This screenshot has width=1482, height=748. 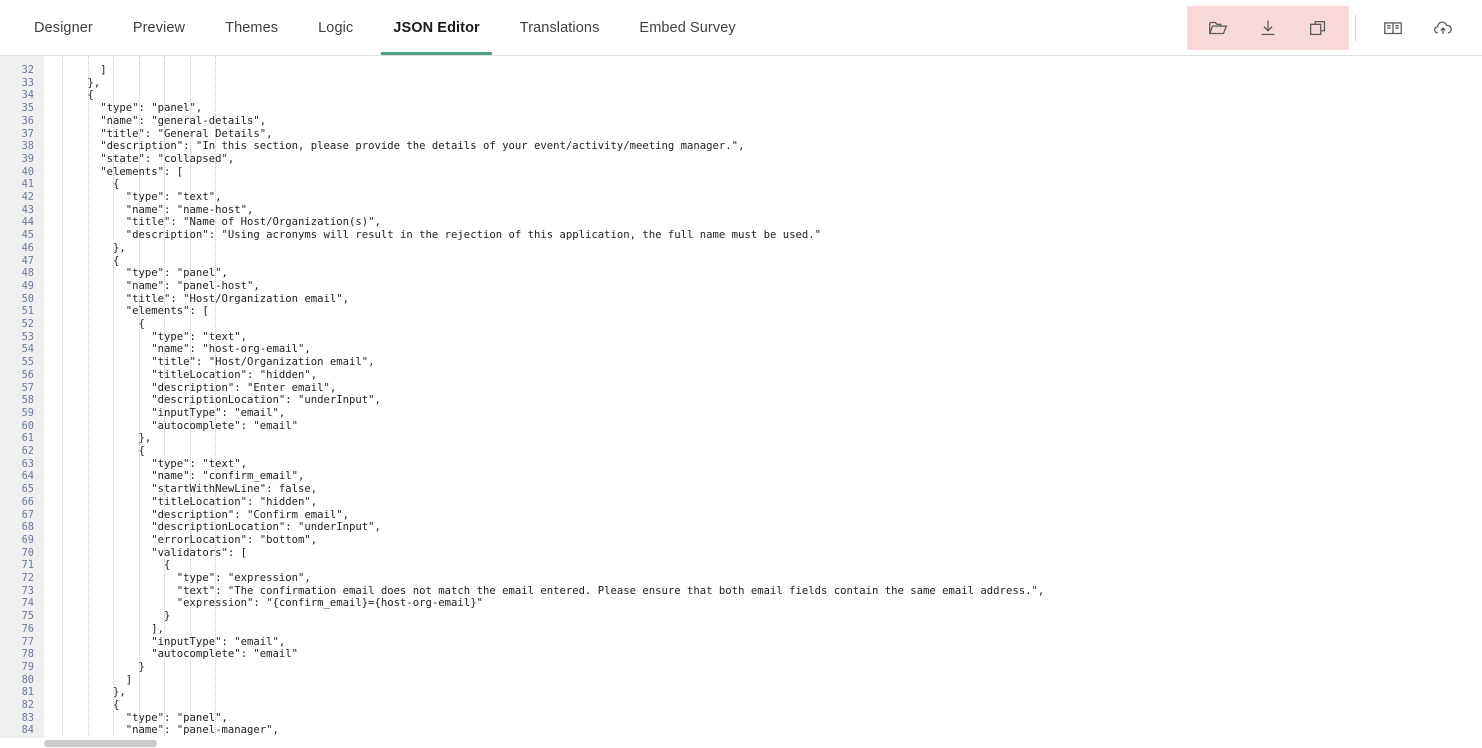 What do you see at coordinates (741, 565) in the screenshot?
I see `code-line: 71 {` at bounding box center [741, 565].